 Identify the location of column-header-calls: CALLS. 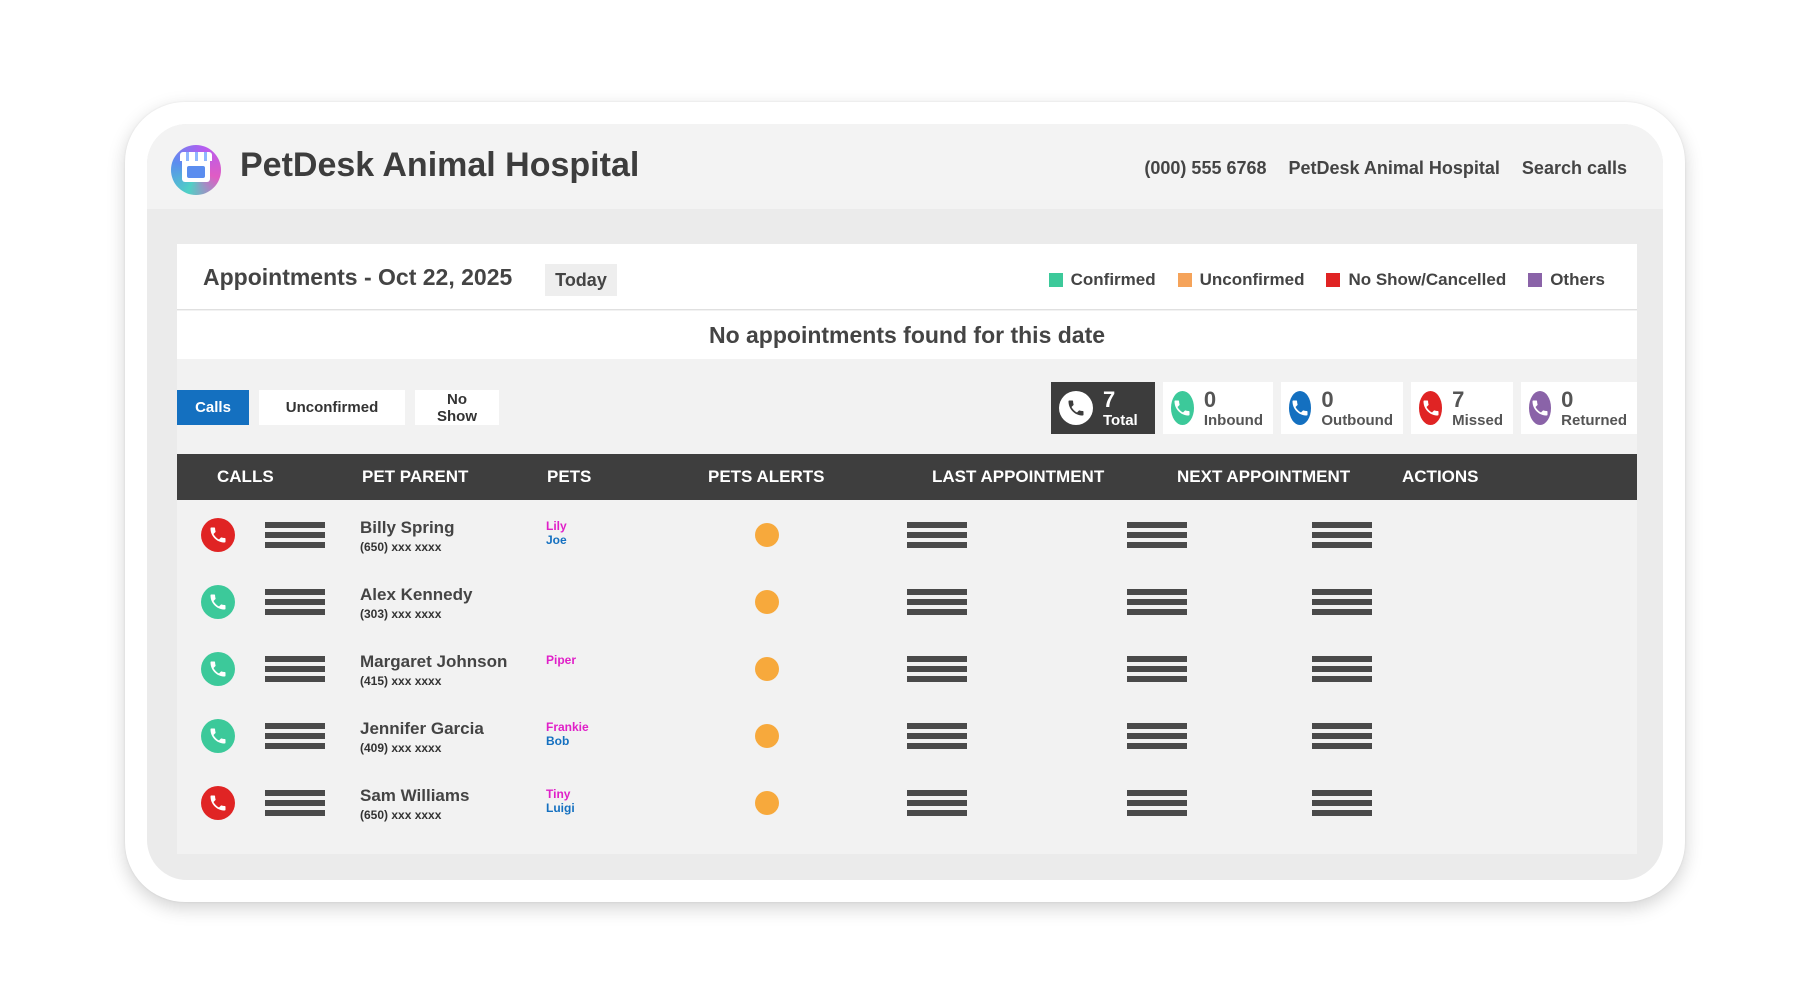
(245, 477).